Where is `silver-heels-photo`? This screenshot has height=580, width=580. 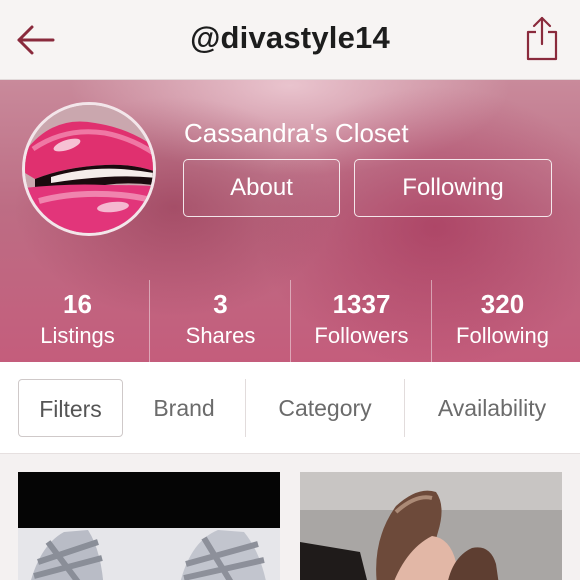
silver-heels-photo is located at coordinates (149, 526).